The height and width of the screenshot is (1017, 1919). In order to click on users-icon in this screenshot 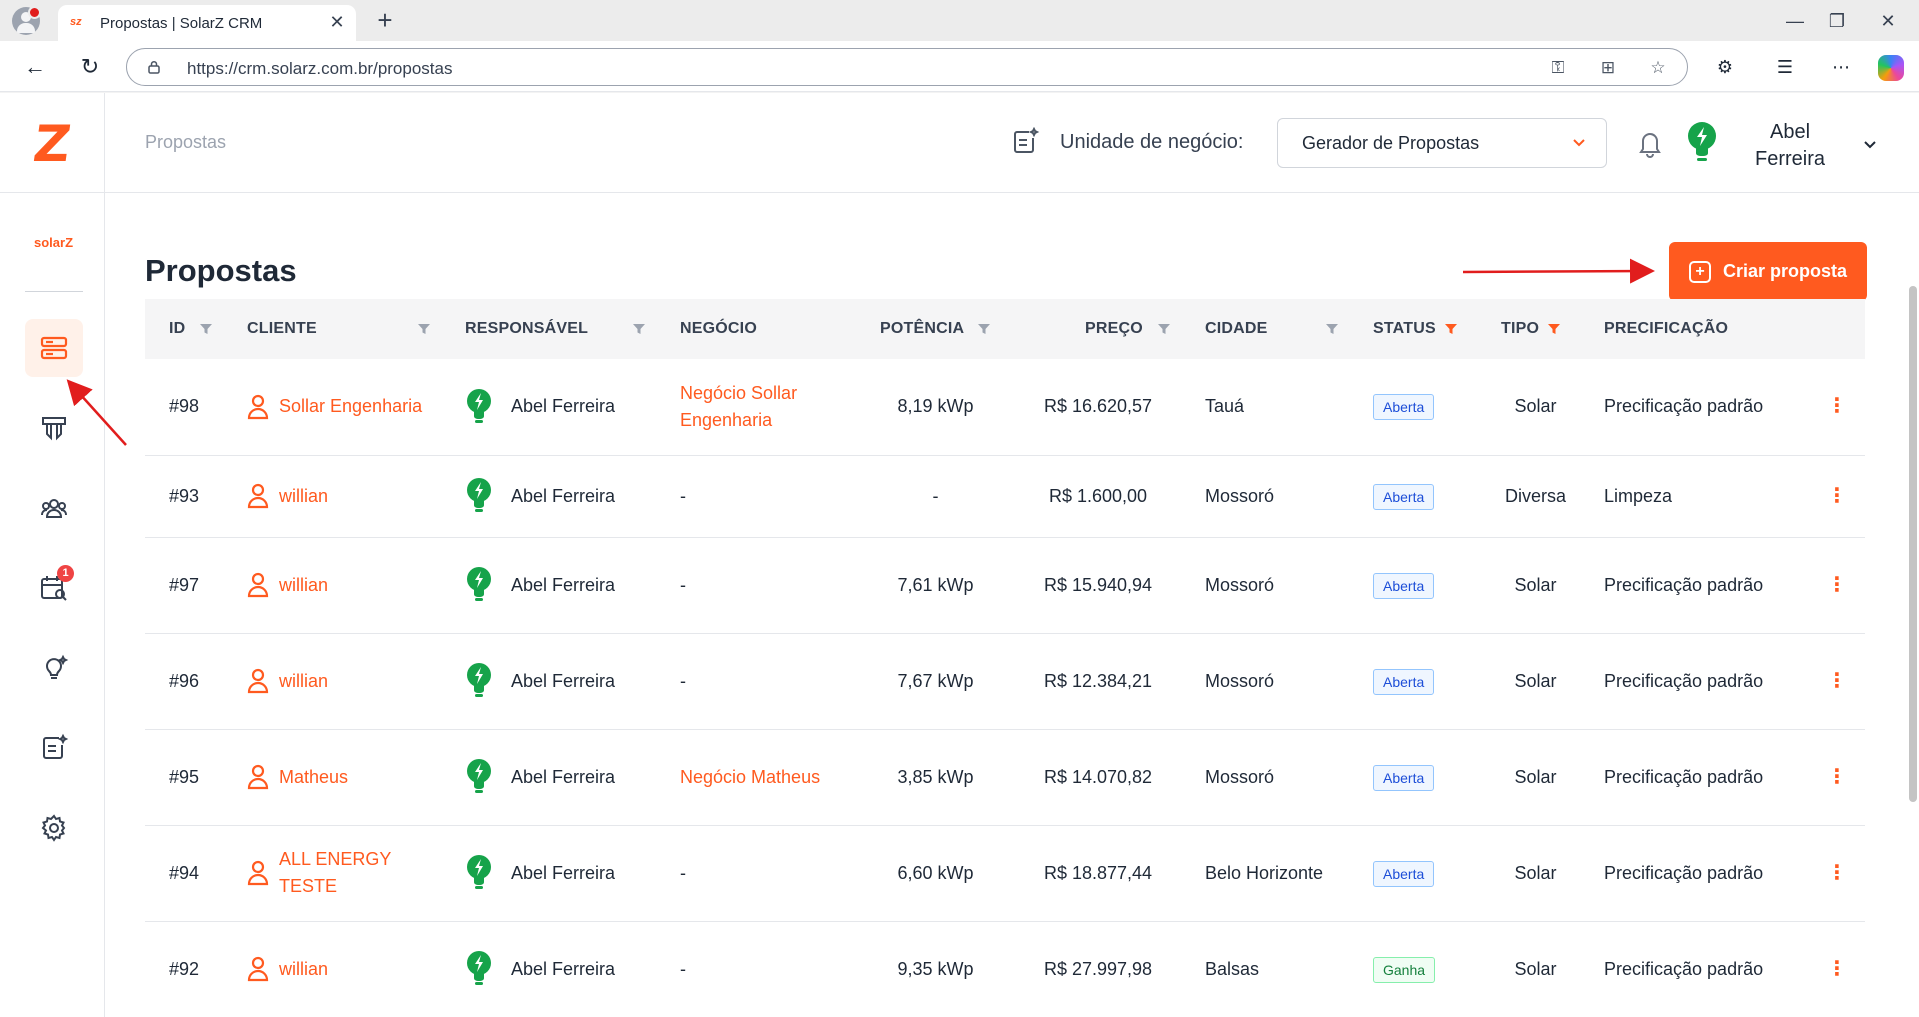, I will do `click(54, 508)`.